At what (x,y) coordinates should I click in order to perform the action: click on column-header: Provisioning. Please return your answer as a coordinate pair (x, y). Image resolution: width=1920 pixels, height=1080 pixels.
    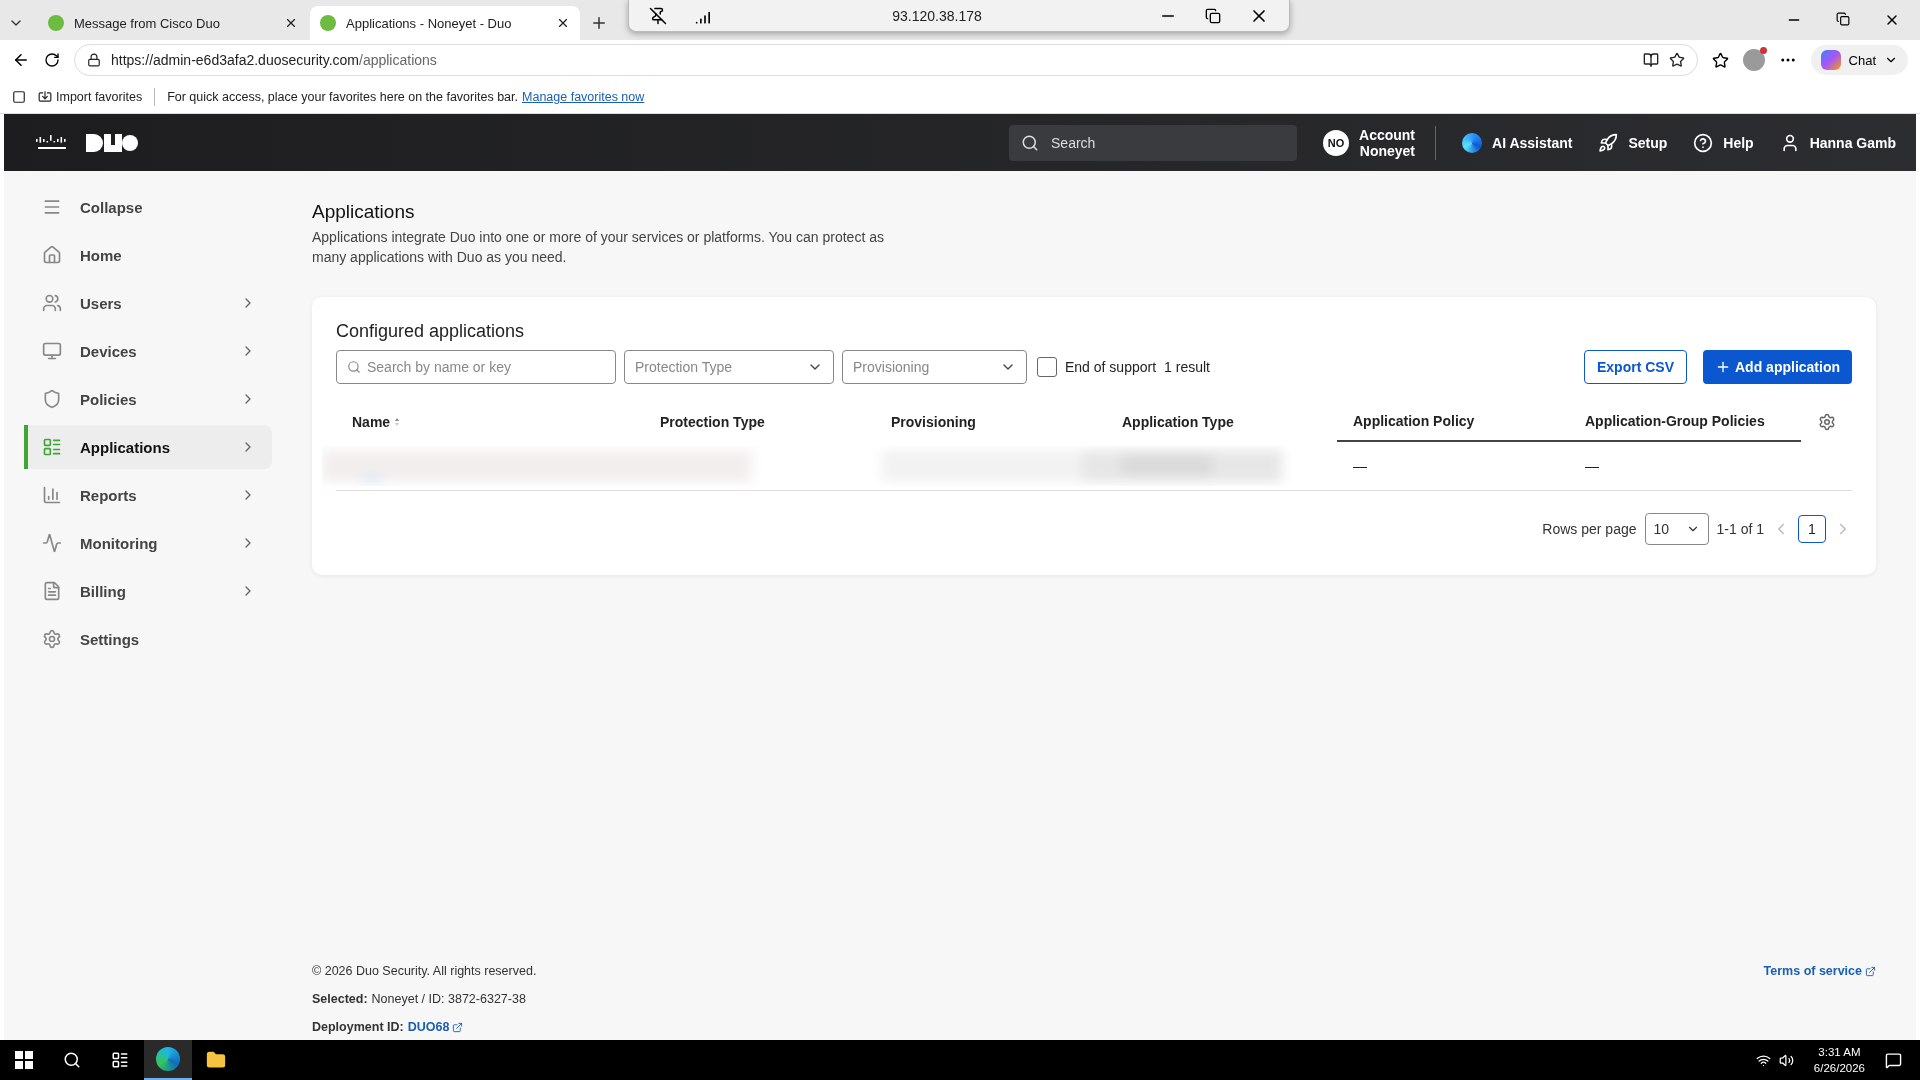
    Looking at the image, I should click on (933, 422).